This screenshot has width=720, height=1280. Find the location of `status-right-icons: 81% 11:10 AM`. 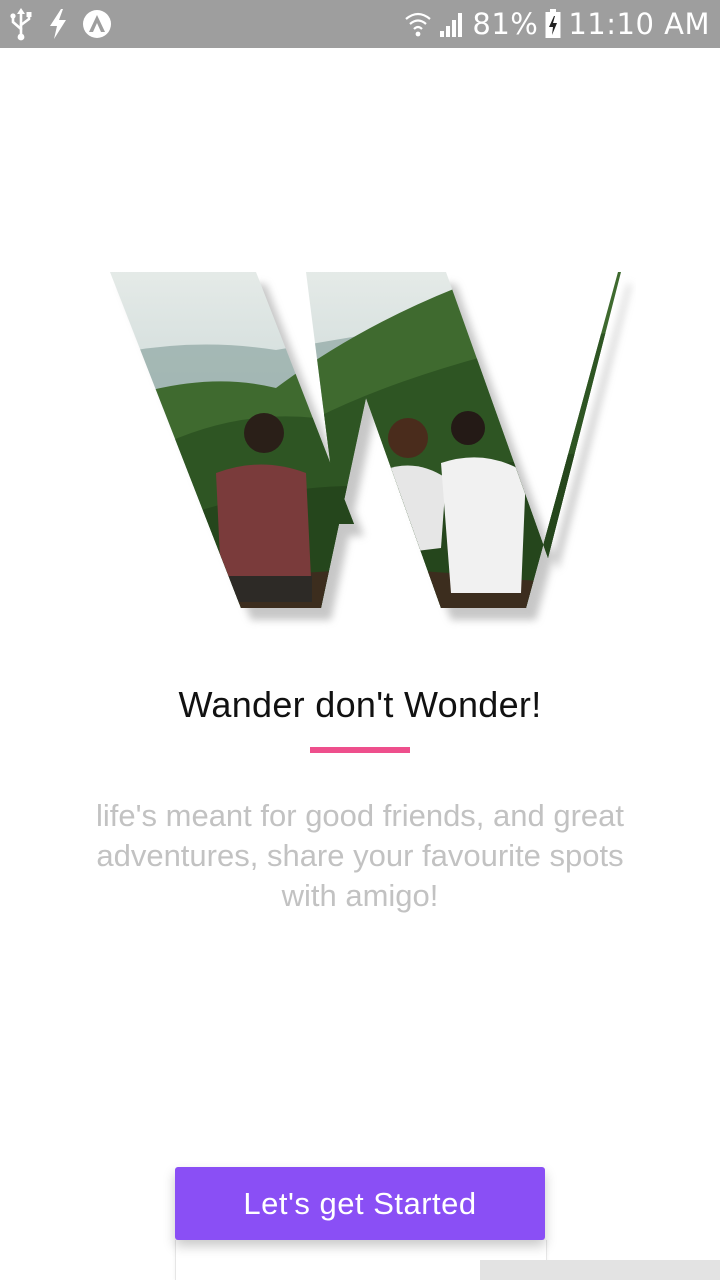

status-right-icons: 81% 11:10 AM is located at coordinates (557, 24).